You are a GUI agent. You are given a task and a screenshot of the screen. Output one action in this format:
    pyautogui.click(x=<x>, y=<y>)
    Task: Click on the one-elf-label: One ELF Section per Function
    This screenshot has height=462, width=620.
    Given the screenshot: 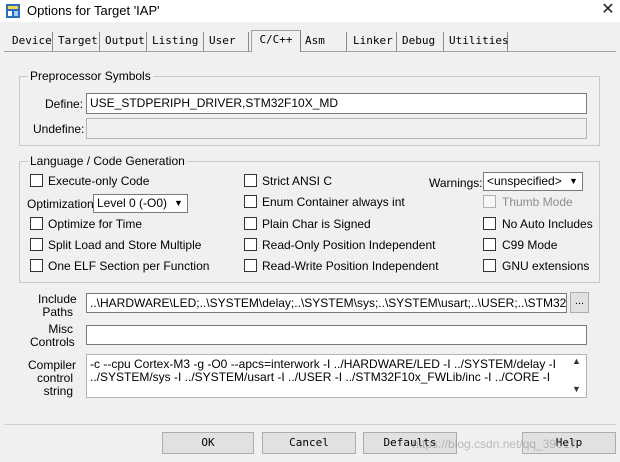 What is the action you would take?
    pyautogui.click(x=129, y=266)
    